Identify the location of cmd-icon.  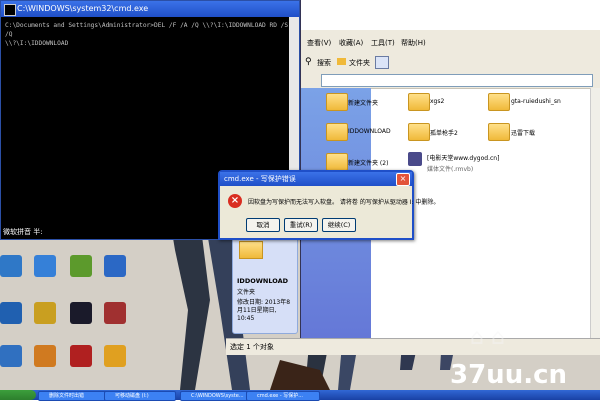
(10, 10).